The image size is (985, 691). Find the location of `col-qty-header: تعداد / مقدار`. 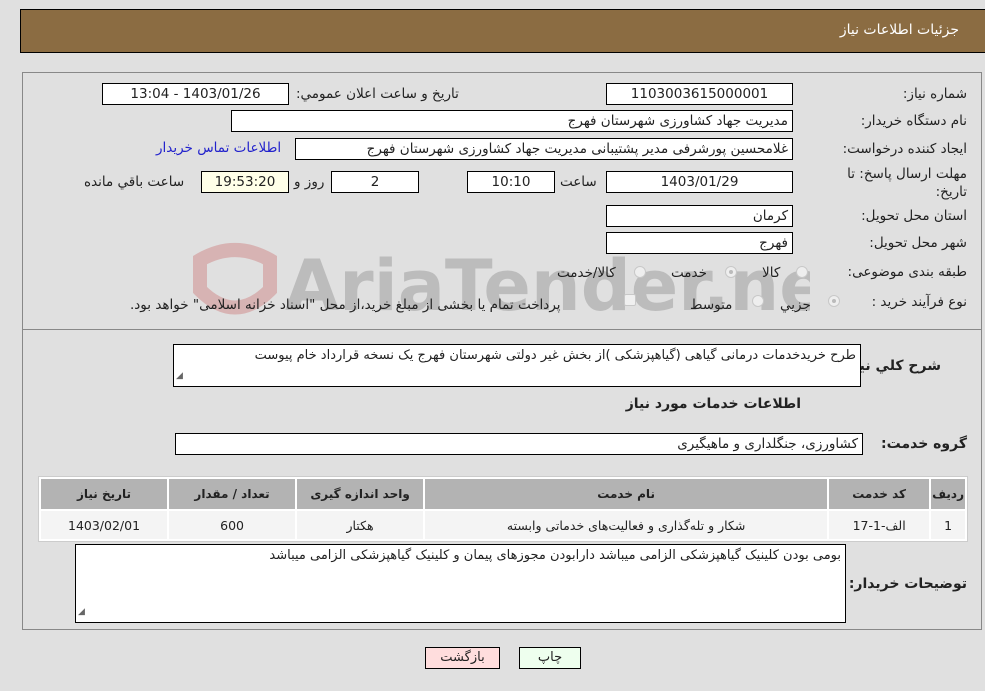

col-qty-header: تعداد / مقدار is located at coordinates (232, 494).